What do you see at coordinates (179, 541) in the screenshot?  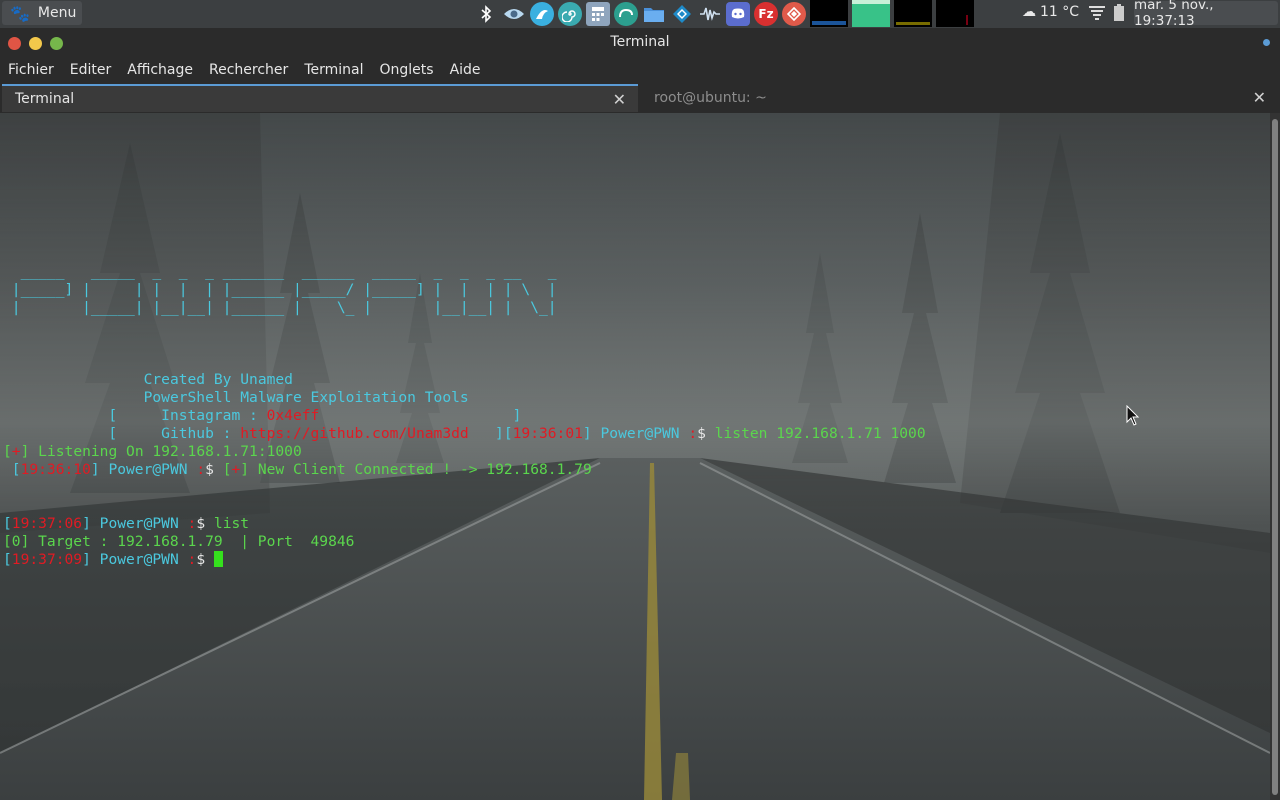 I see `command-output: [0] Target : 192.168.1.79 | Port 49846` at bounding box center [179, 541].